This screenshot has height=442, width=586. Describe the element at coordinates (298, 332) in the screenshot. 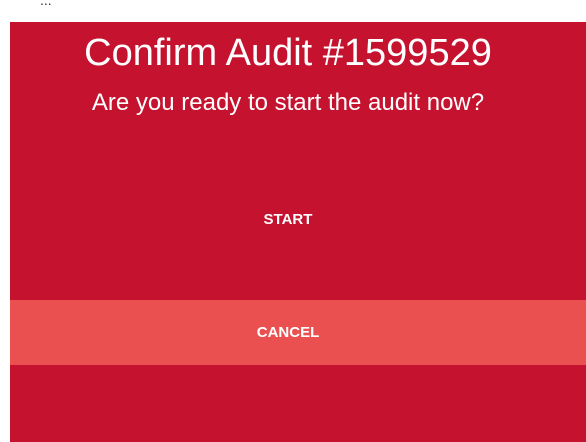

I see `cancel-button: CANCEL` at that location.